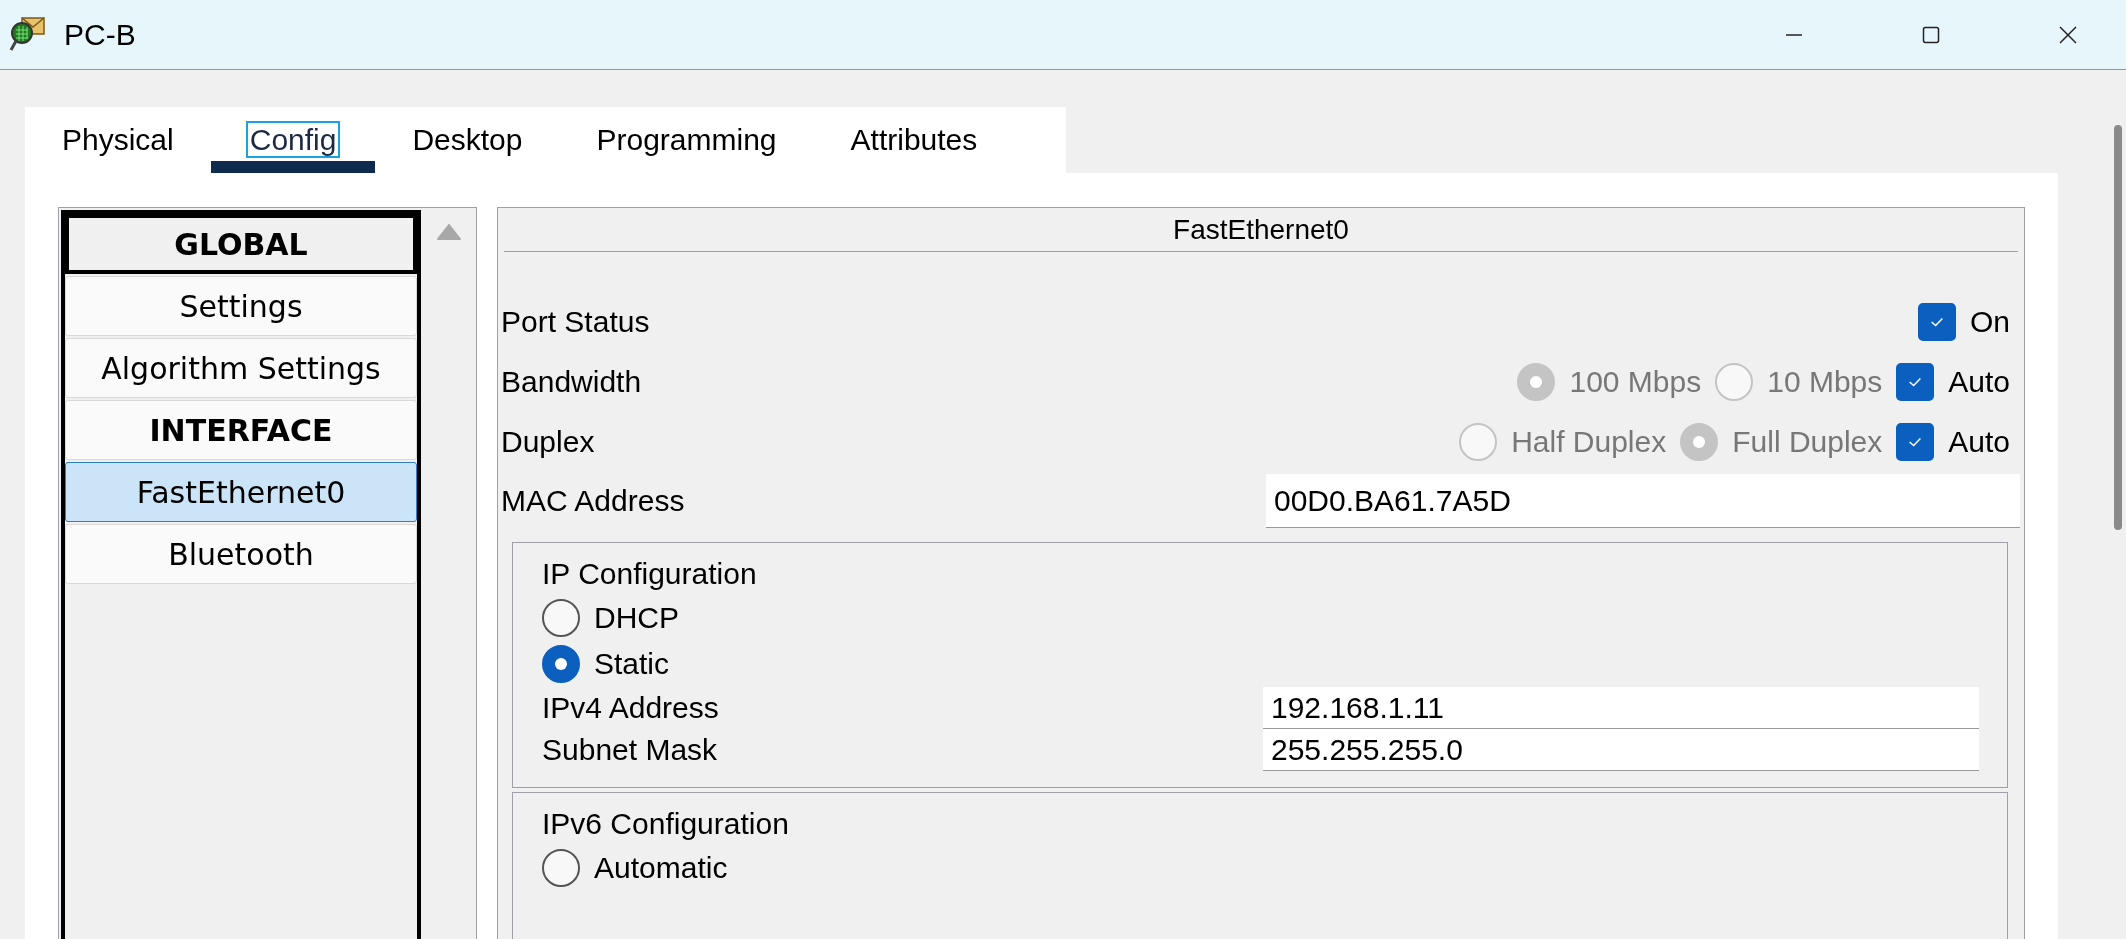 The image size is (2126, 939). I want to click on radio-label: Static, so click(632, 664).